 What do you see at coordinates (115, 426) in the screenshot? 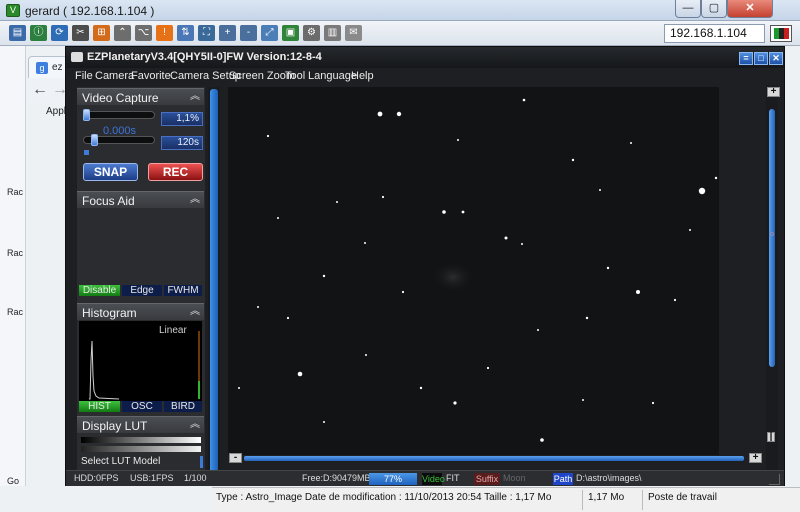
I see `display-lut-title: Display LUT` at bounding box center [115, 426].